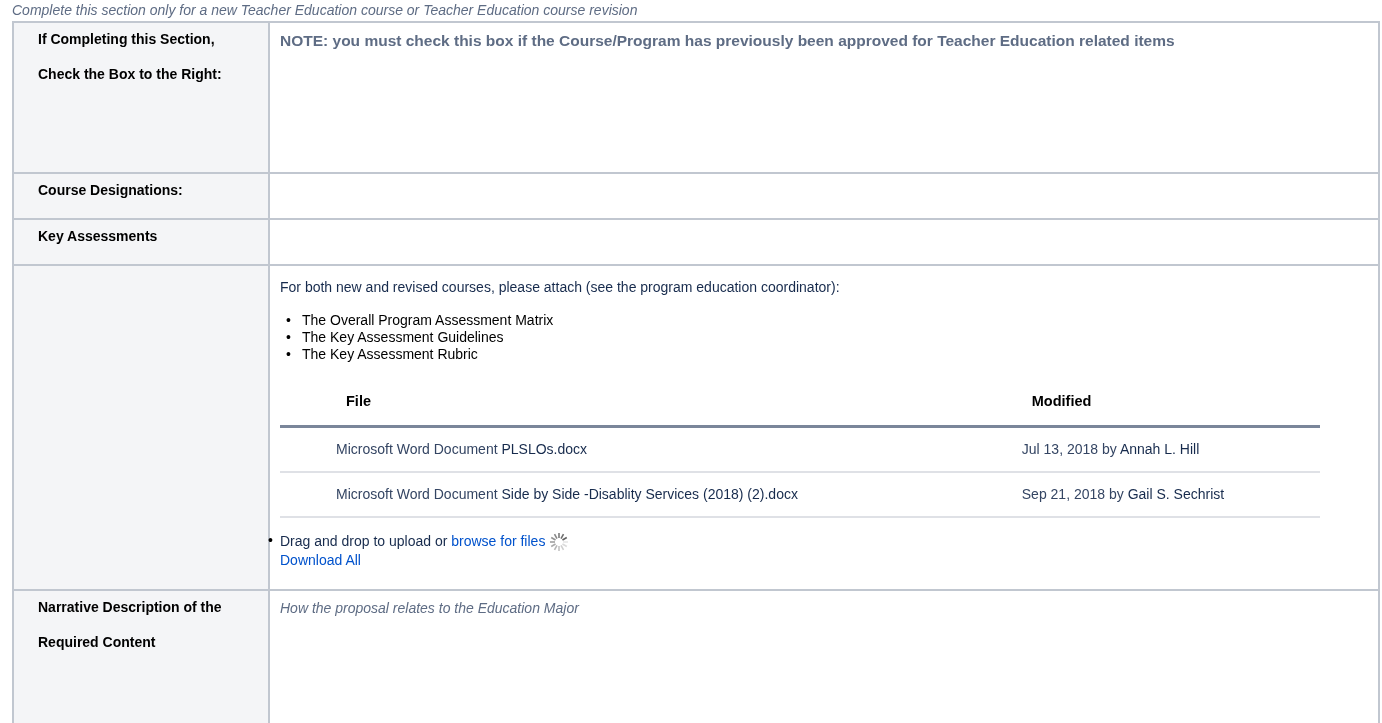 This screenshot has height=723, width=1382. I want to click on download-all-link: Download All, so click(320, 559).